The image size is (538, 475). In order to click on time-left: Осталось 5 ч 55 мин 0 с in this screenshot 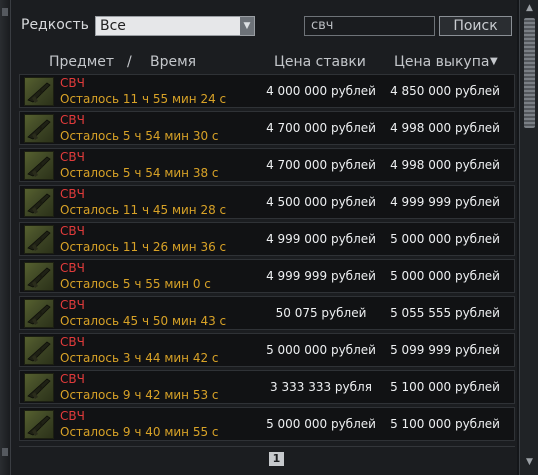, I will do `click(135, 284)`.